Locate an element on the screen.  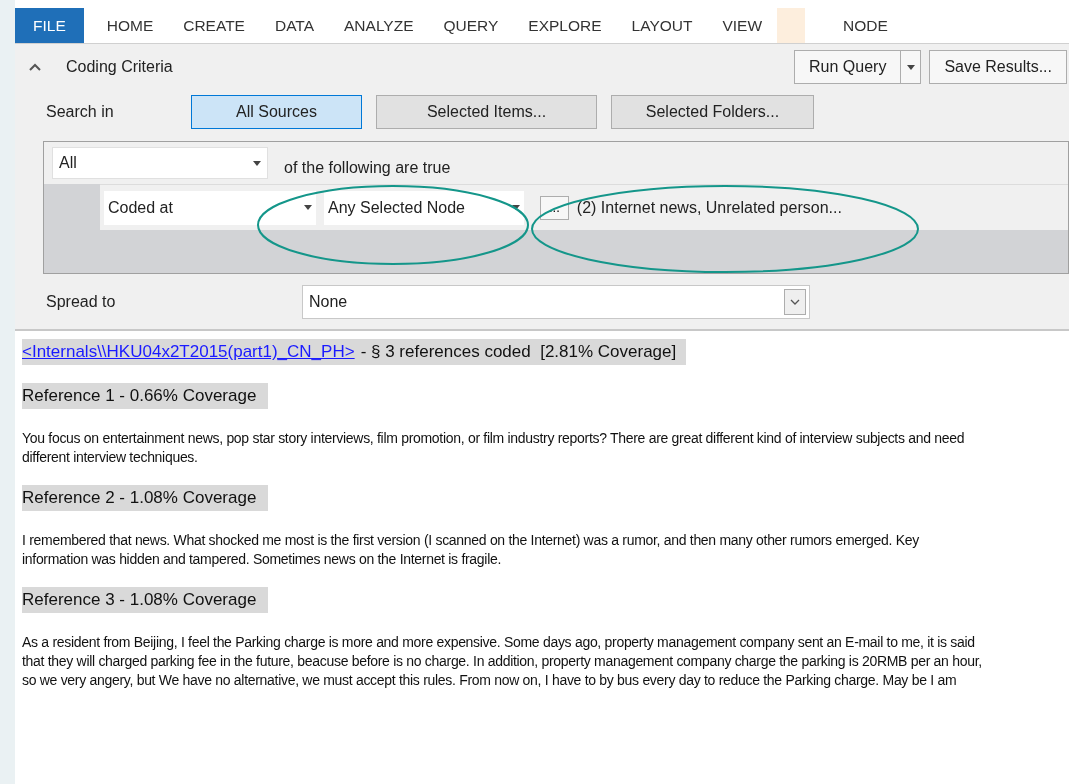
ribbon-tab: FILE is located at coordinates (49, 25).